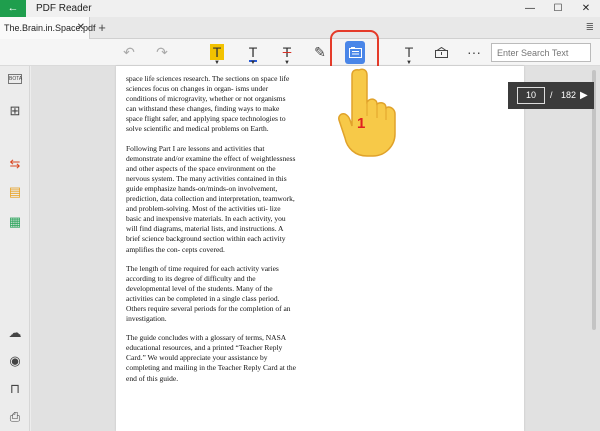 The width and height of the screenshot is (600, 431). I want to click on app-title: PDF Reader, so click(64, 8).